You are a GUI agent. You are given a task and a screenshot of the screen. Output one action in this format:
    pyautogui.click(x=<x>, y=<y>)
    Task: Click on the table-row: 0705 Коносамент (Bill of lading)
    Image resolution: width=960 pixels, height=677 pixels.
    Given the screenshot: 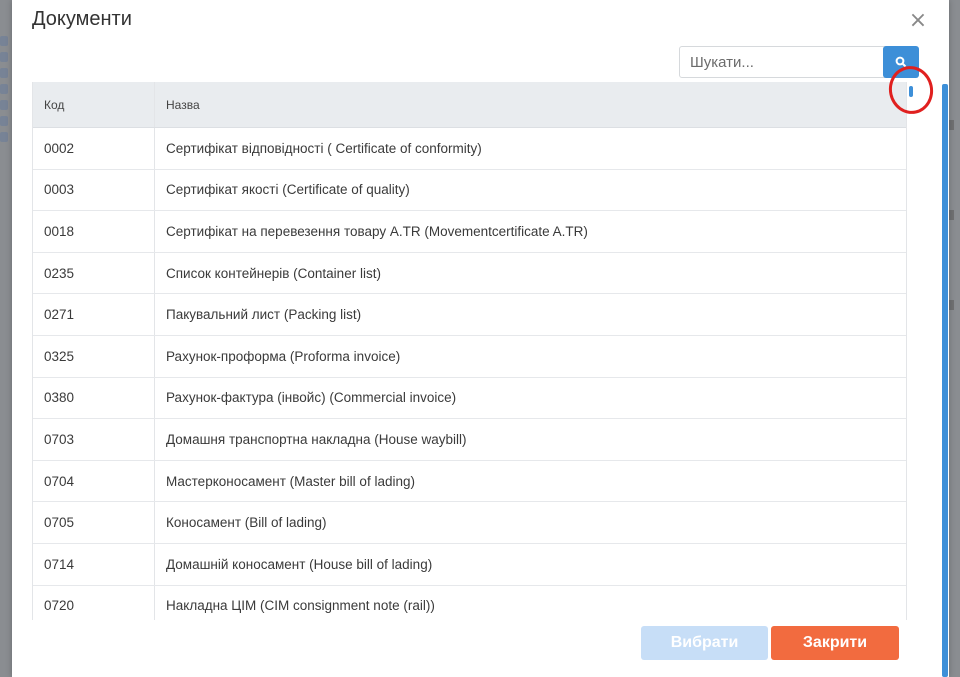 What is the action you would take?
    pyautogui.click(x=469, y=522)
    